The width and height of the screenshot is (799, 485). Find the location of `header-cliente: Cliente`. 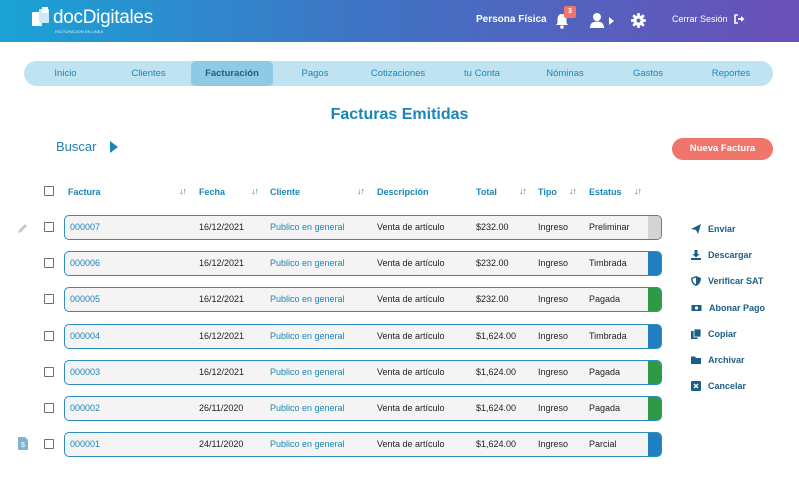

header-cliente: Cliente is located at coordinates (285, 192).